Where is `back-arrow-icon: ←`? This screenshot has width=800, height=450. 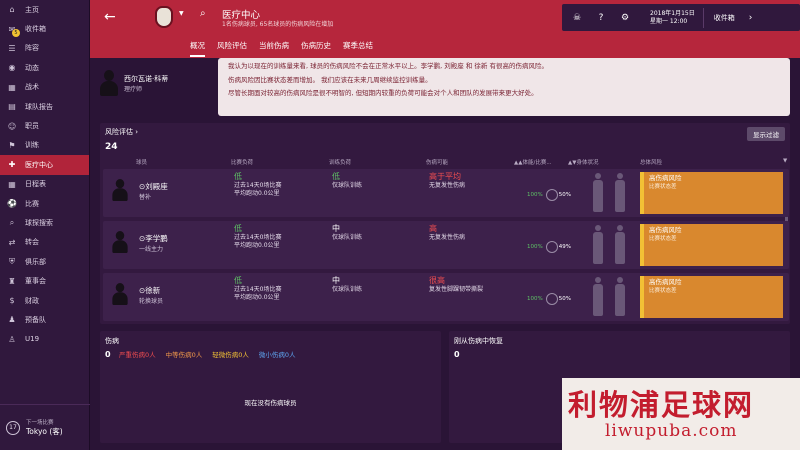
back-arrow-icon: ← is located at coordinates (110, 17).